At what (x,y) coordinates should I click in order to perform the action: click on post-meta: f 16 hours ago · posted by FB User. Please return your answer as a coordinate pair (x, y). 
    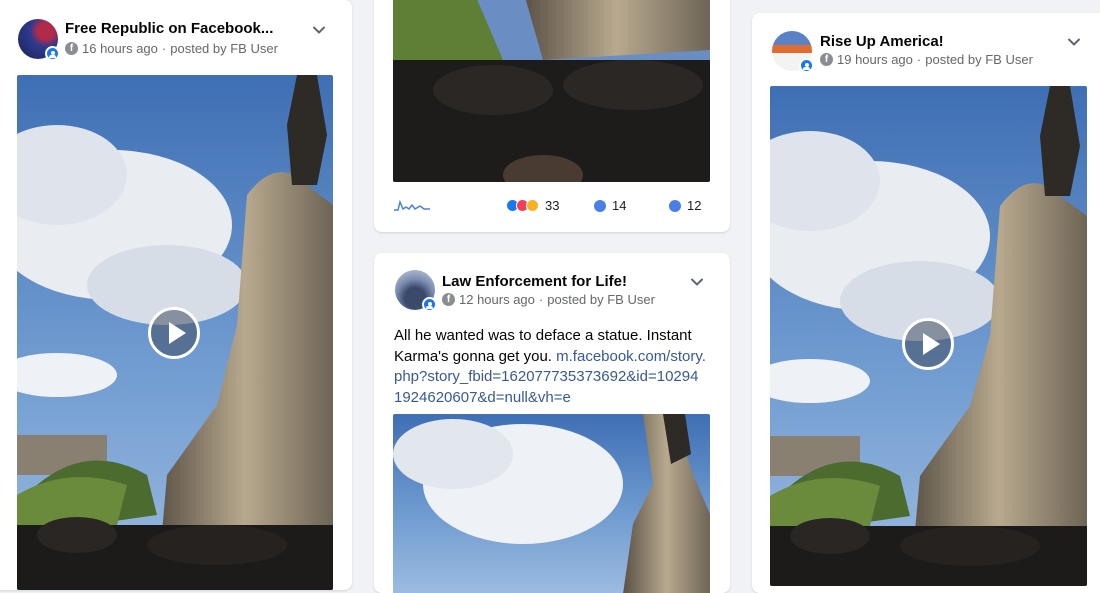
    Looking at the image, I should click on (171, 48).